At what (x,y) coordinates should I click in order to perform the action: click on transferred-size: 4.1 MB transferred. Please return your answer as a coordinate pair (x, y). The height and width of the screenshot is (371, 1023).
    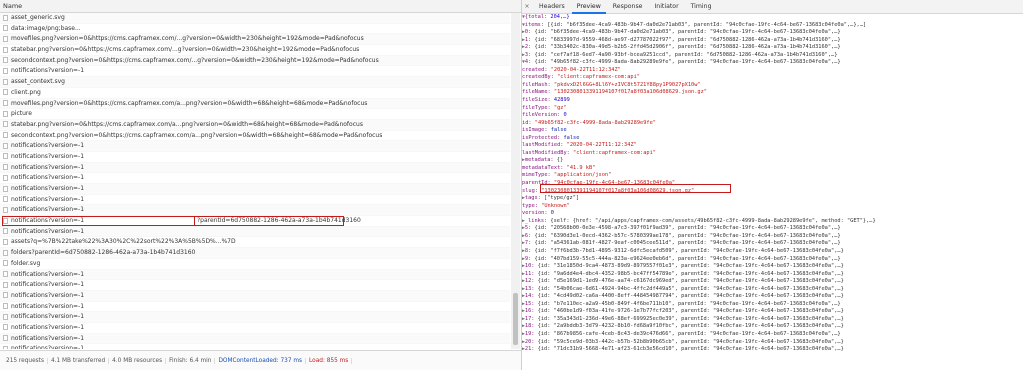
    Looking at the image, I should click on (78, 361).